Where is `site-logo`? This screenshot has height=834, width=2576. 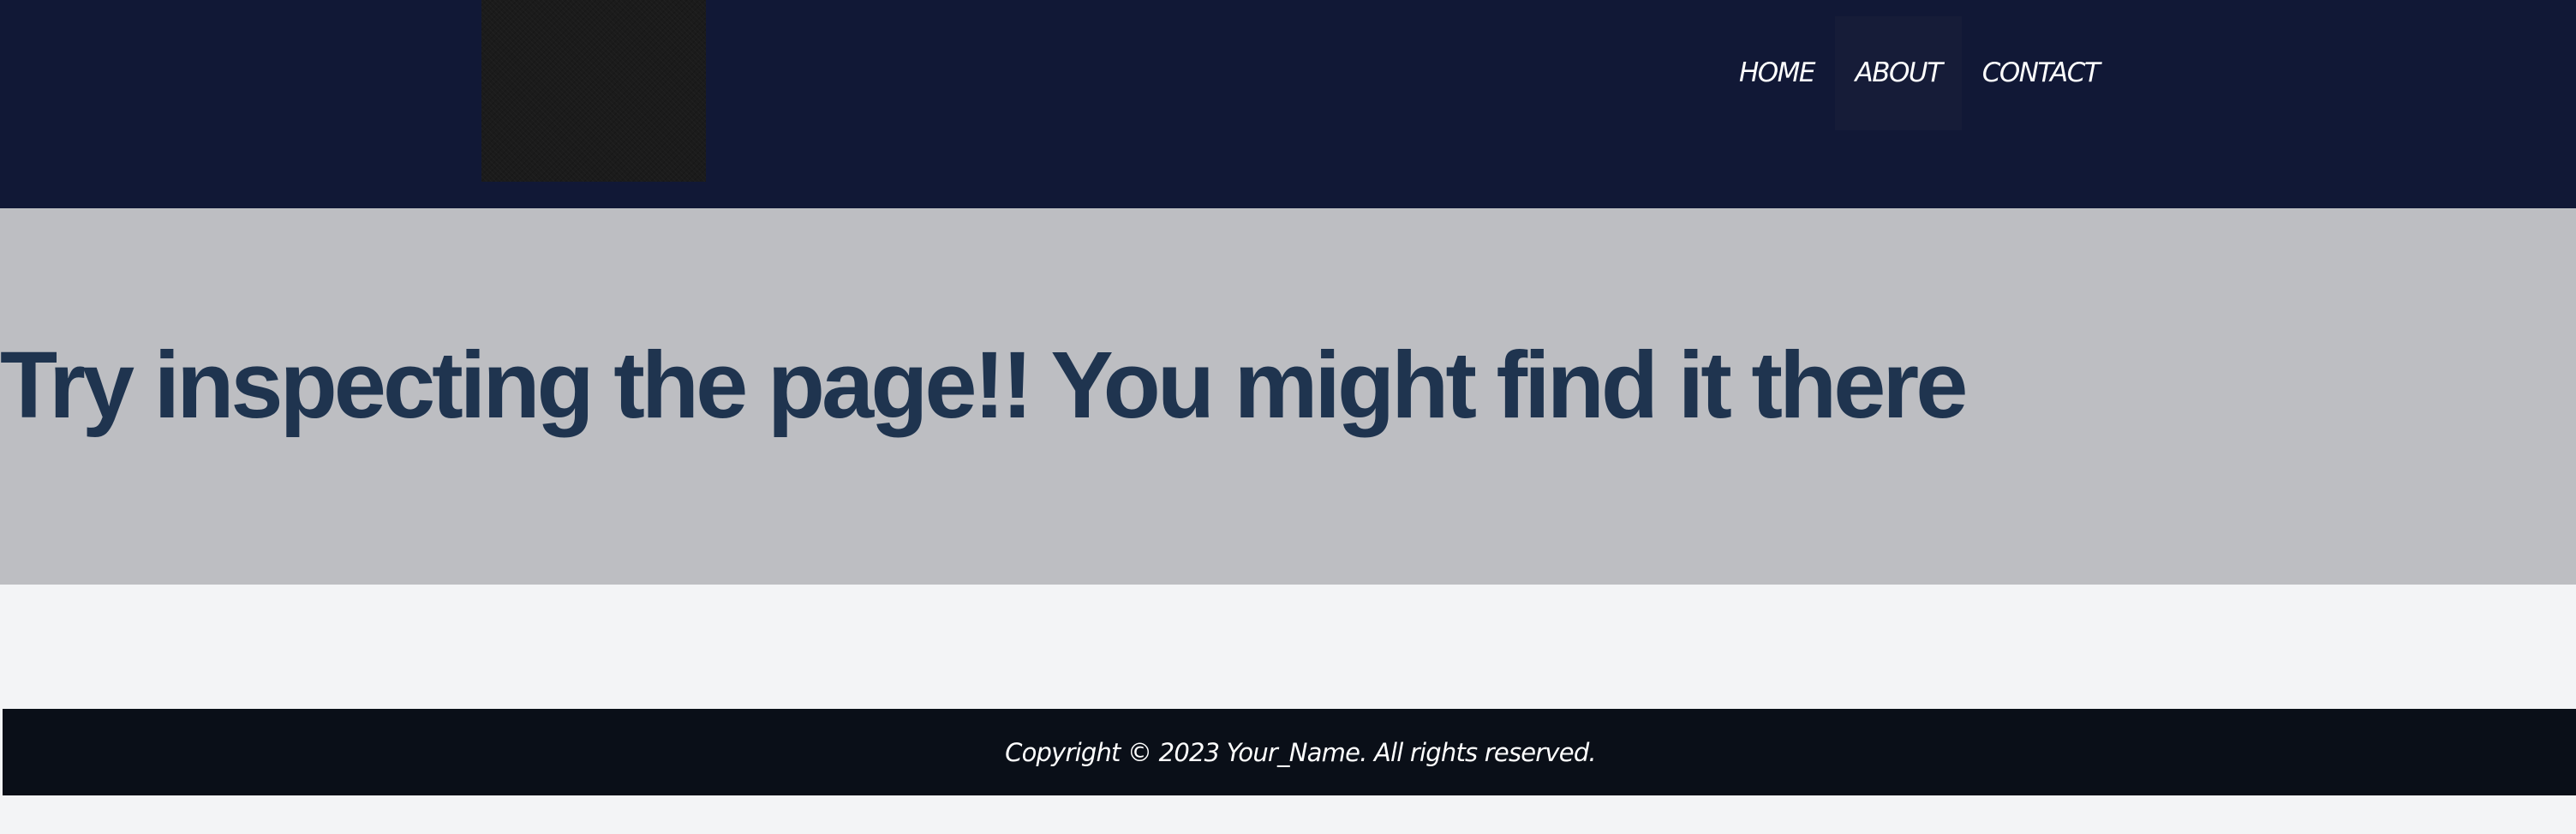 site-logo is located at coordinates (593, 91).